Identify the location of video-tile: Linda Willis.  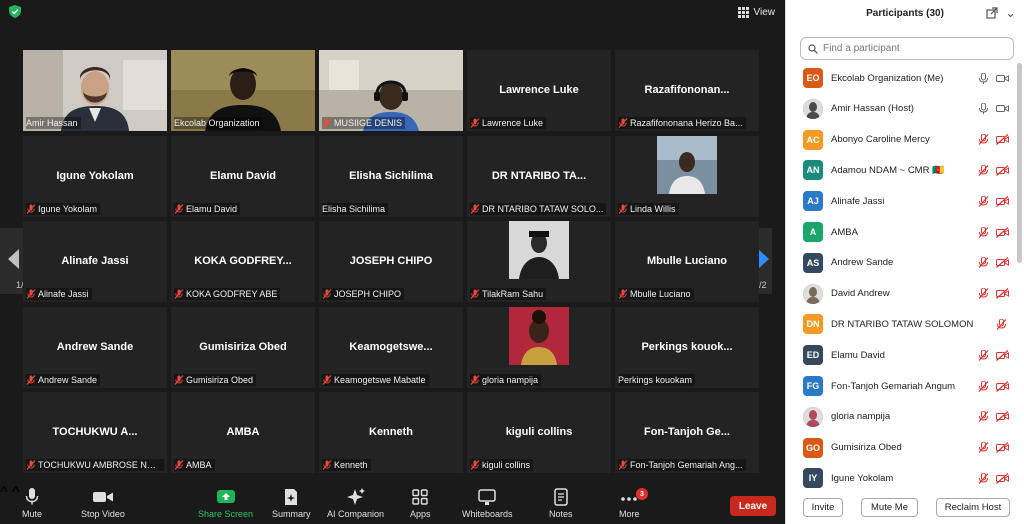
(687, 176).